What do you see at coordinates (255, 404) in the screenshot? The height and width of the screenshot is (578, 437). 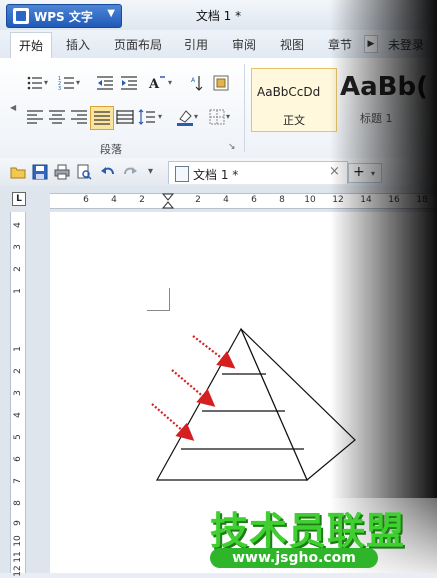 I see `pyramid-shape` at bounding box center [255, 404].